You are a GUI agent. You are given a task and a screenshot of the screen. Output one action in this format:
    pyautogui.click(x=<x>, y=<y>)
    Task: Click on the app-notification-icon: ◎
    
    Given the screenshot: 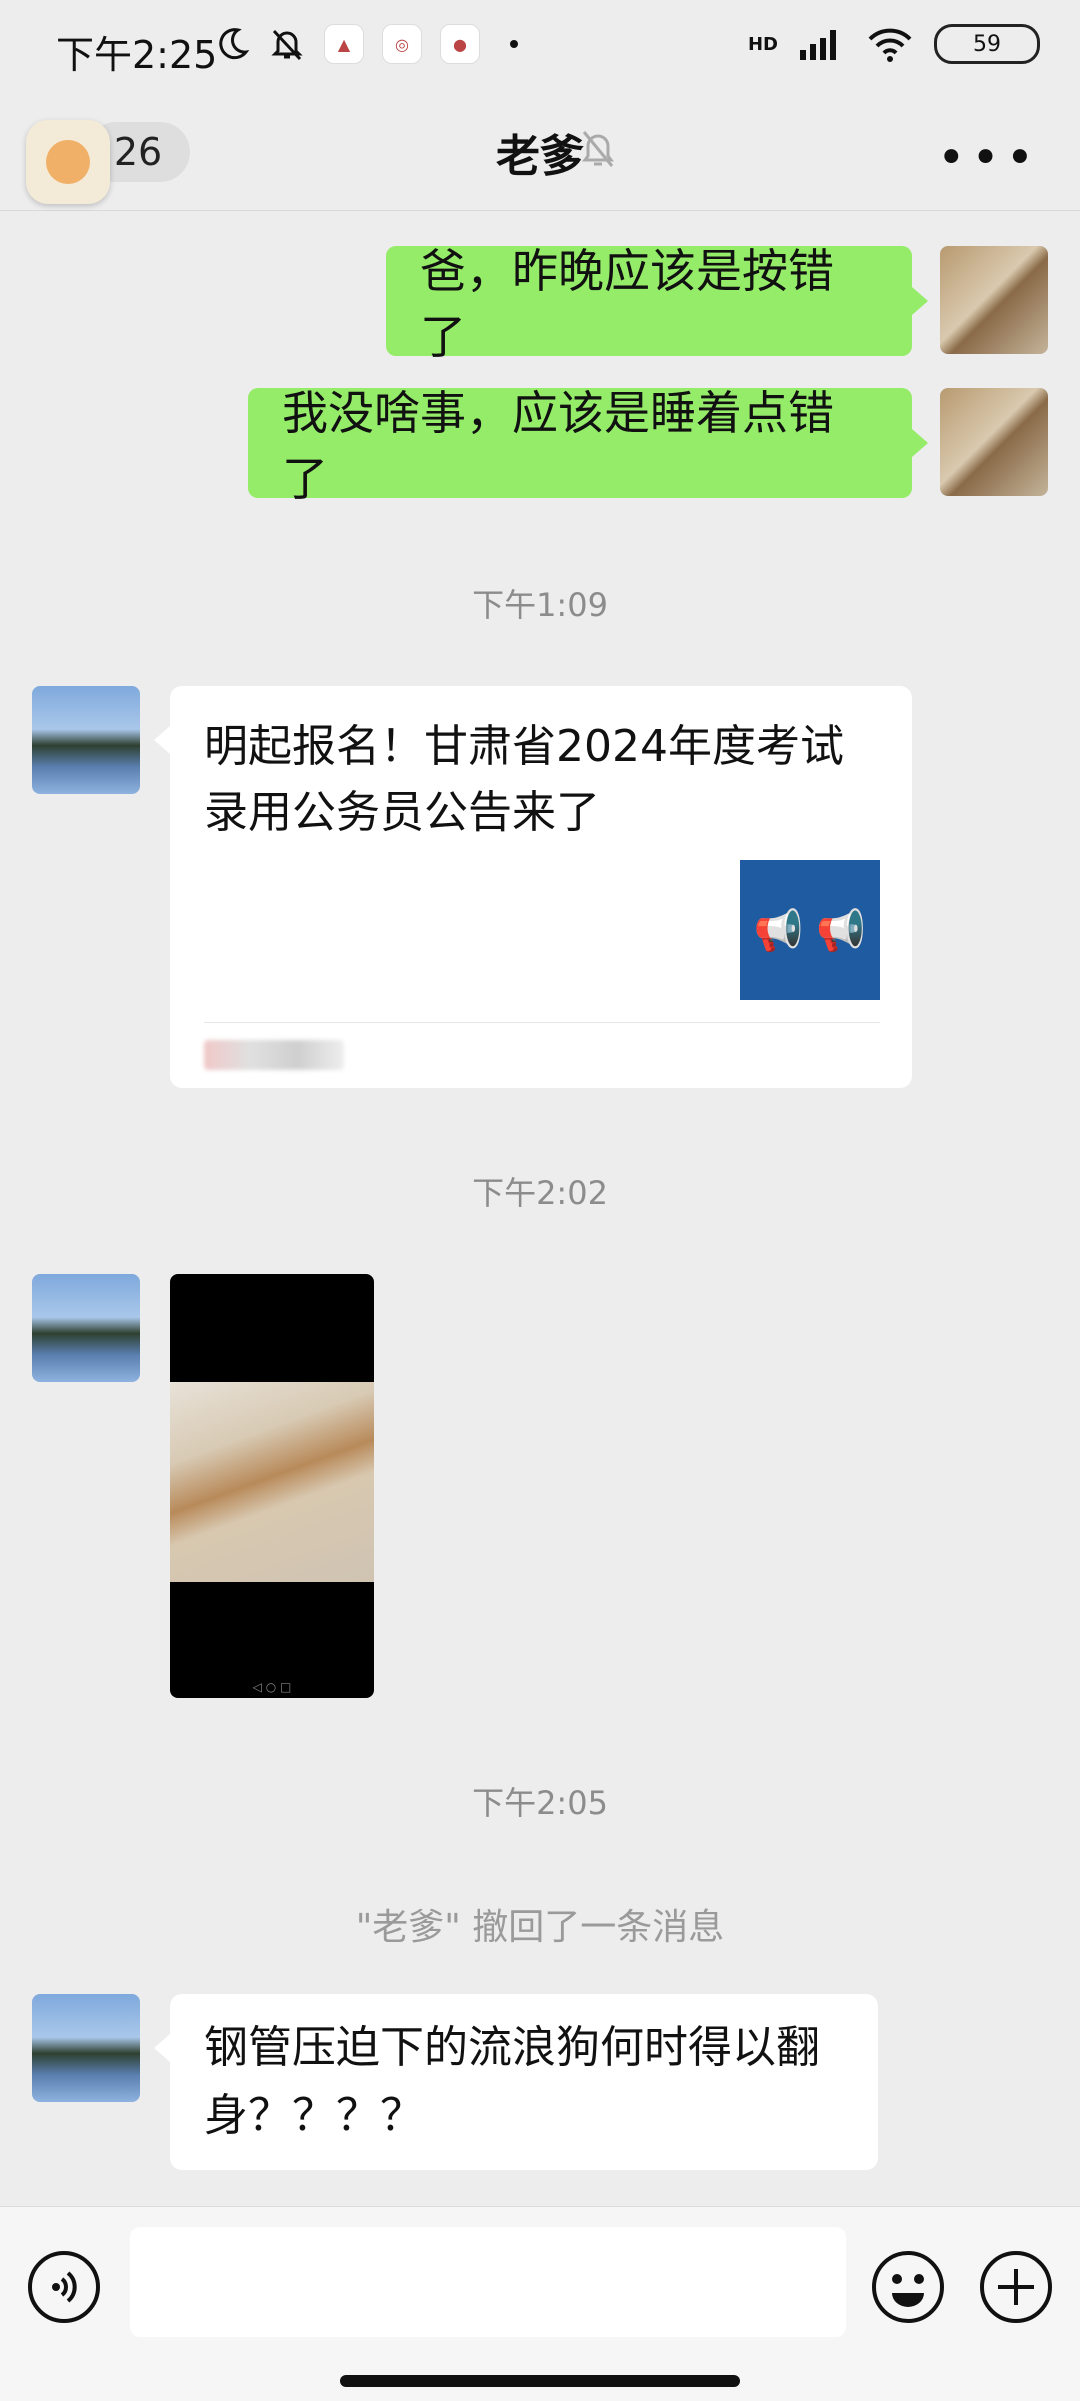 What is the action you would take?
    pyautogui.click(x=402, y=44)
    